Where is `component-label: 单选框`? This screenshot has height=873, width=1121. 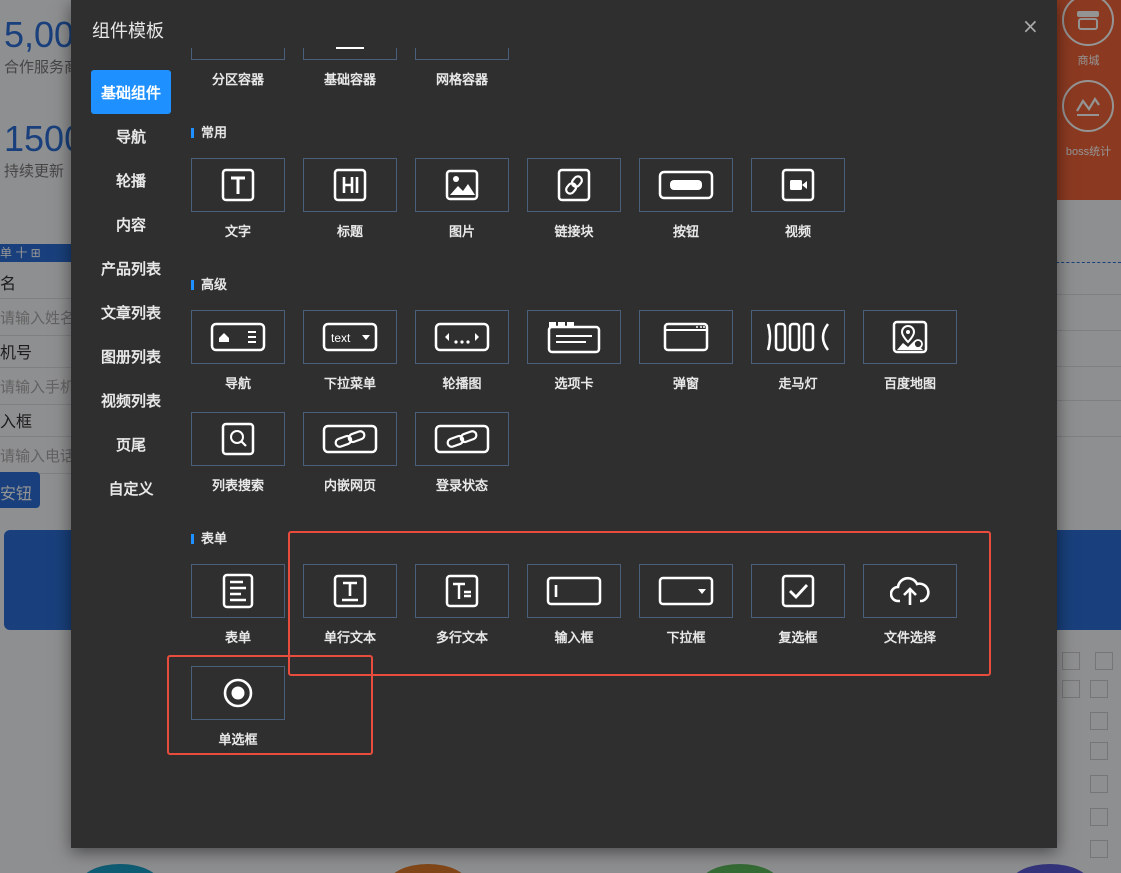 component-label: 单选框 is located at coordinates (238, 740).